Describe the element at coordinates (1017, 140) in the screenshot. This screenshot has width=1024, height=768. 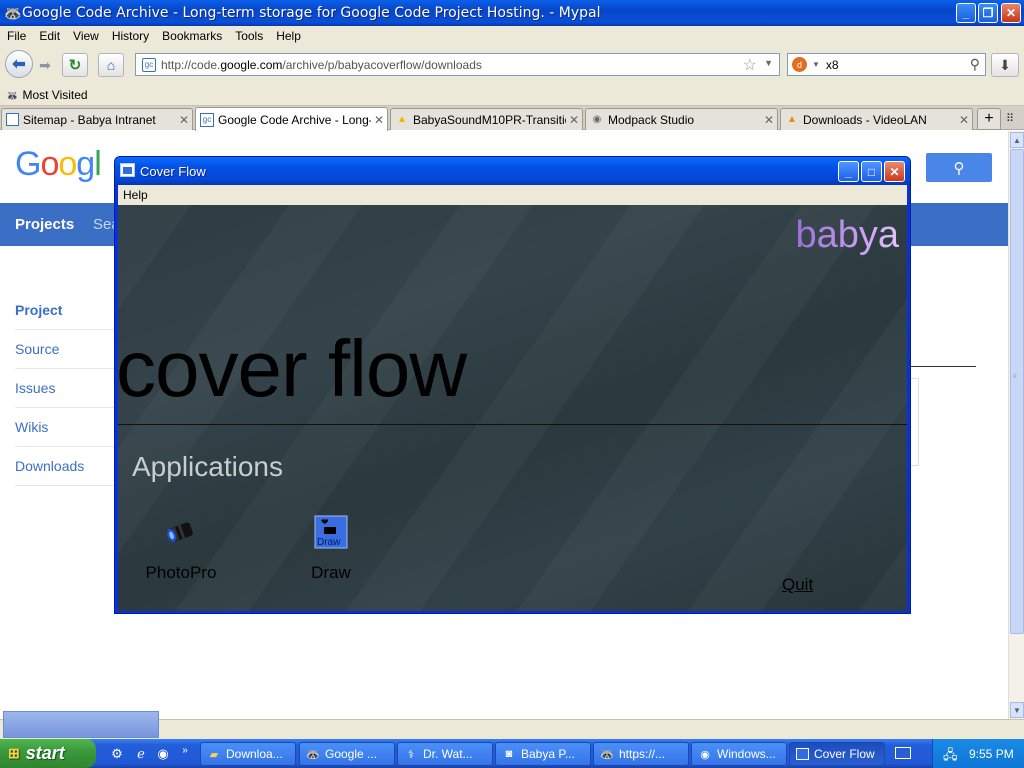
I see `scroll-up-icon: ▲` at that location.